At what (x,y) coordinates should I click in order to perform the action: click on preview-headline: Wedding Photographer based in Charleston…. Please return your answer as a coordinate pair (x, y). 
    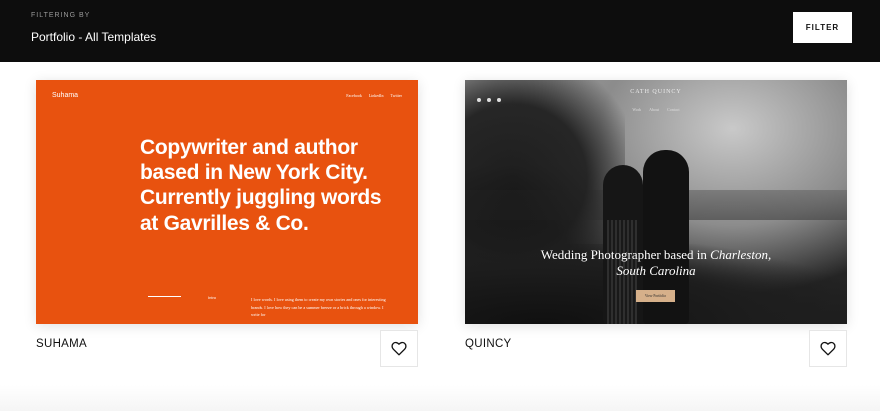
    Looking at the image, I should click on (656, 263).